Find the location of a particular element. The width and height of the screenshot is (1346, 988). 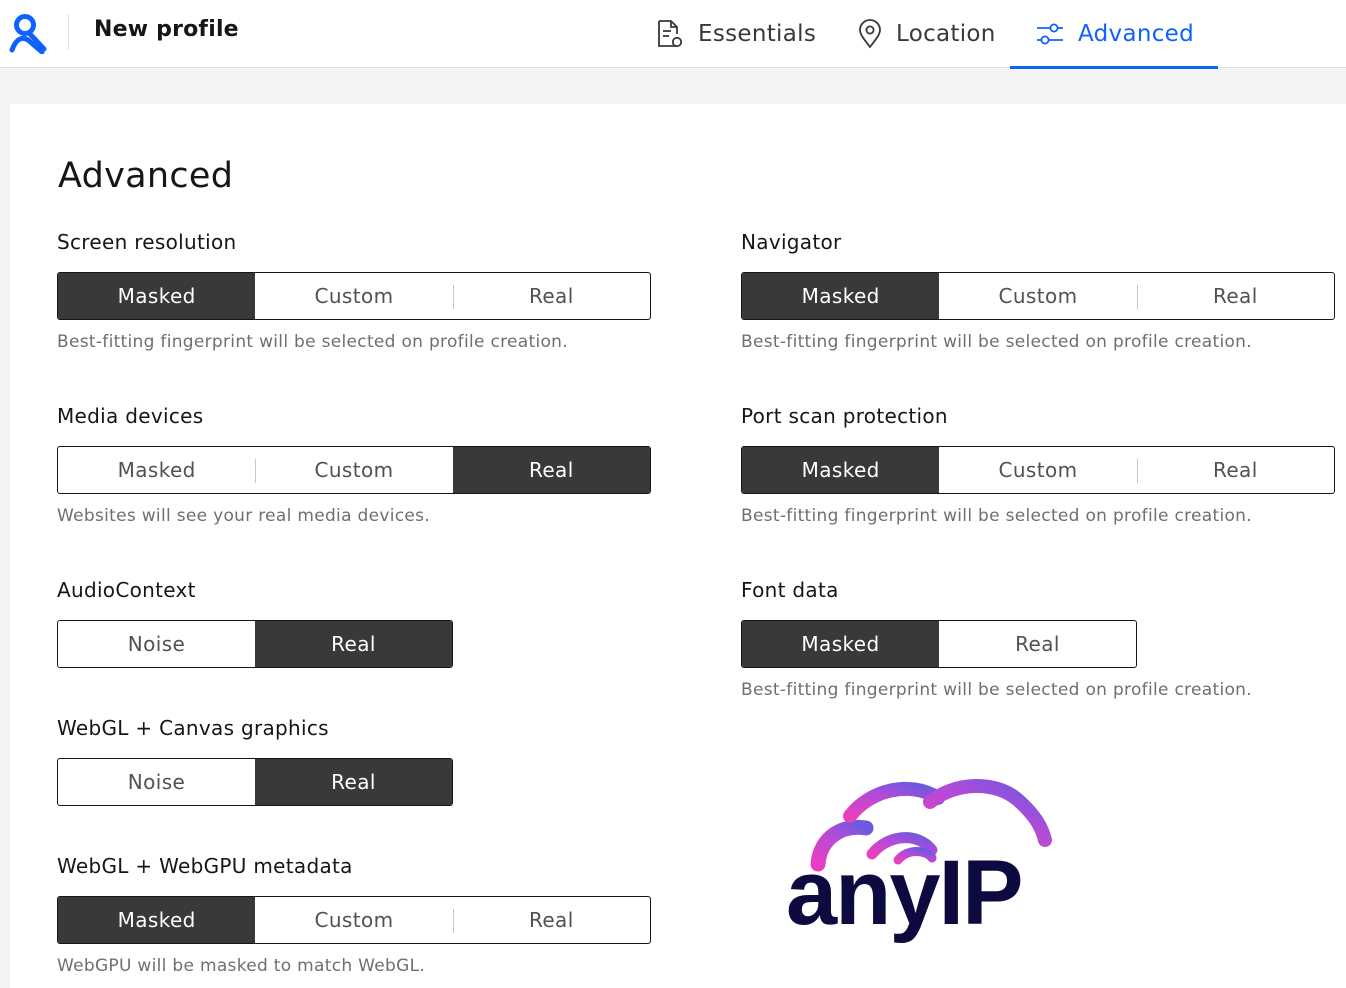

field-label: Media devices is located at coordinates (130, 416).